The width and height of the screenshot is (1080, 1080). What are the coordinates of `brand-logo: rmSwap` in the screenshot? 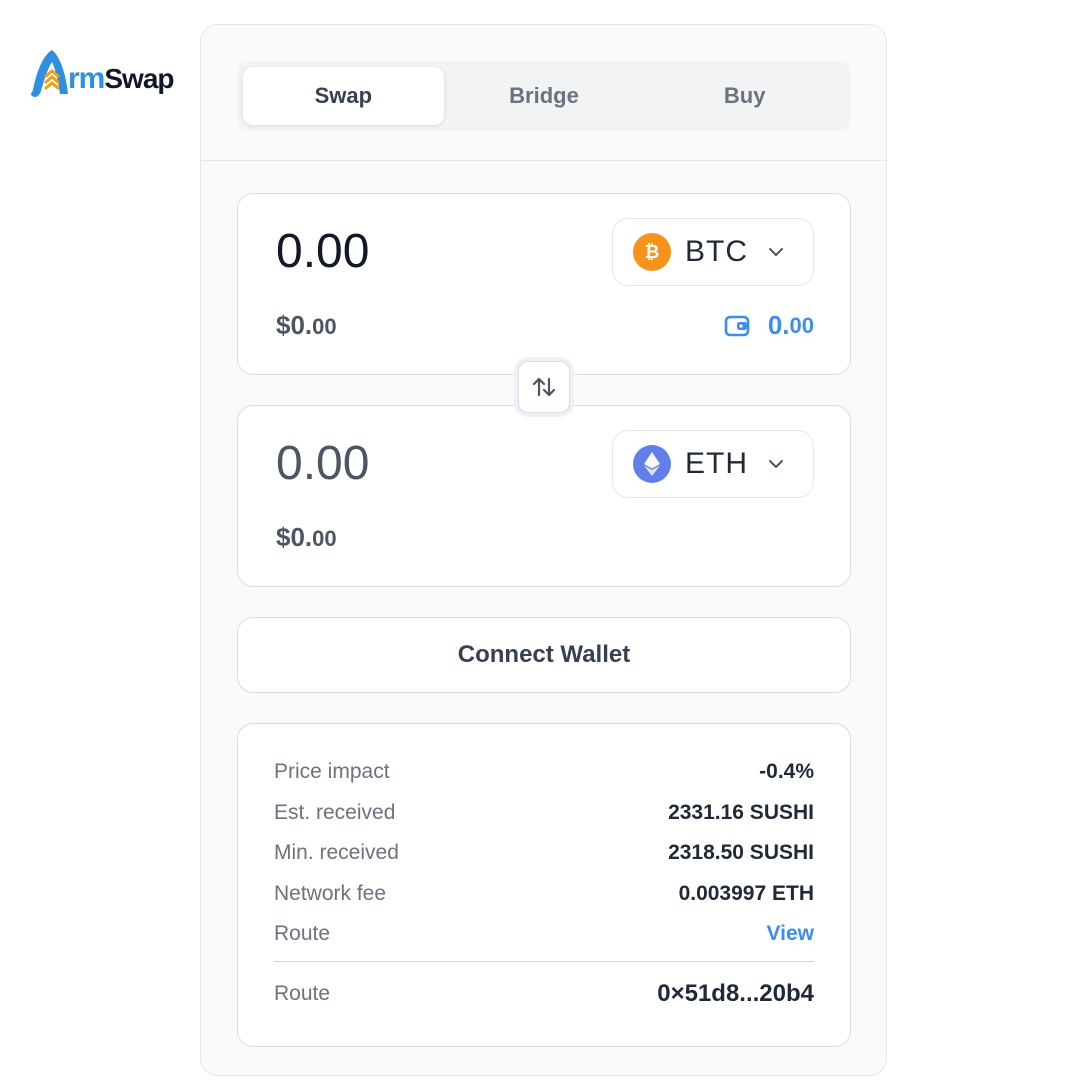 It's located at (110, 72).